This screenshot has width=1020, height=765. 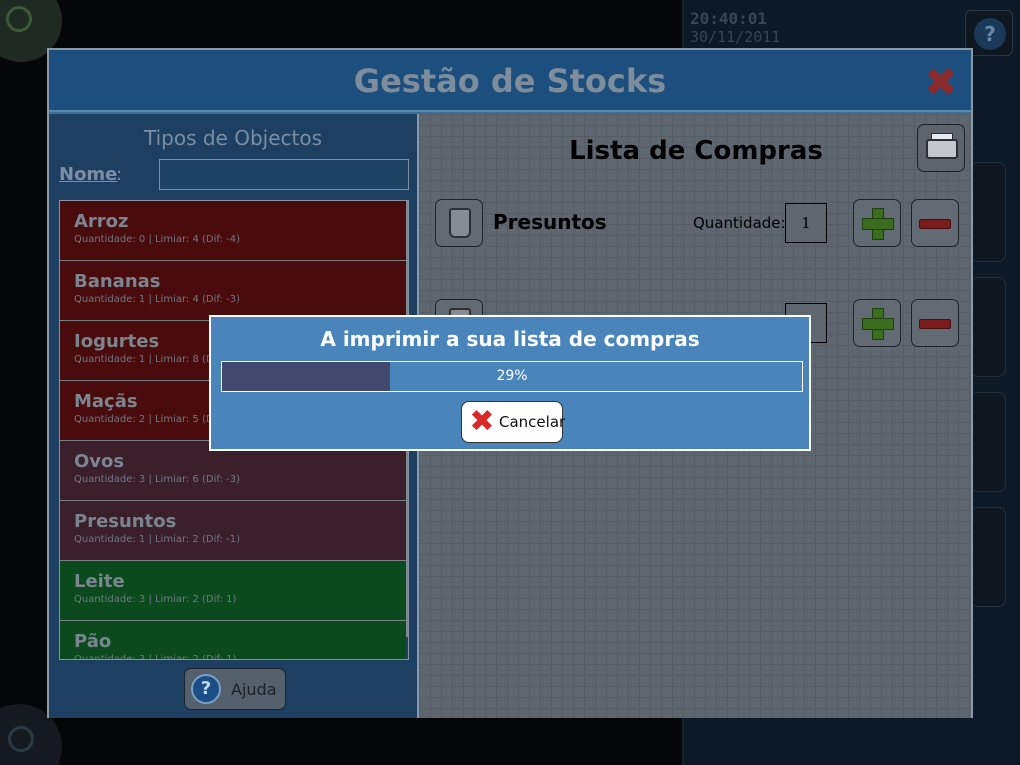 I want to click on list-item-info: Quantidade: 3 | Limiar: 6 (Dif: -3), so click(x=157, y=479).